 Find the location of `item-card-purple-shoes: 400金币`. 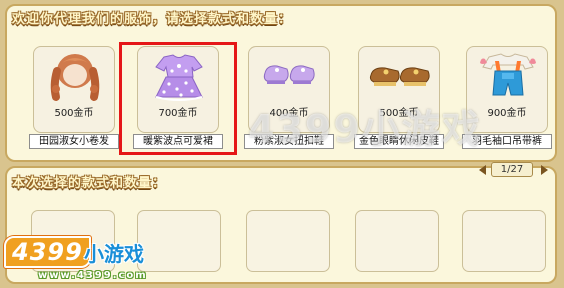

item-card-purple-shoes: 400金币 is located at coordinates (289, 89).